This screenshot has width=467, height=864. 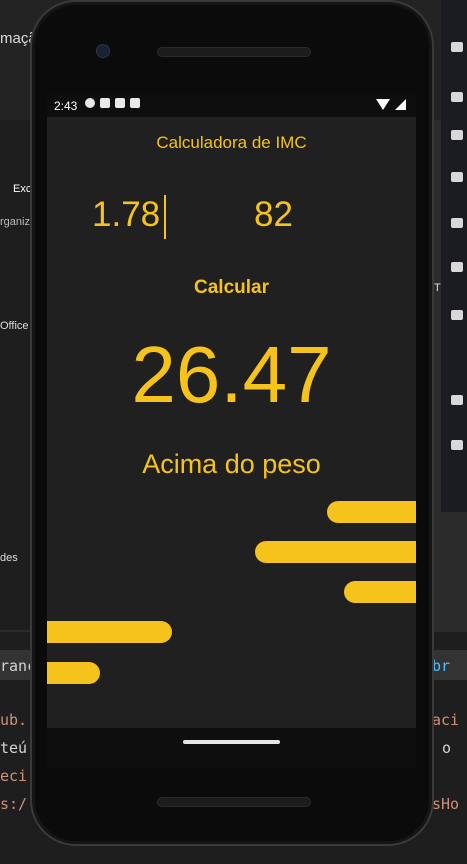 What do you see at coordinates (447, 748) in the screenshot?
I see `code-line: o` at bounding box center [447, 748].